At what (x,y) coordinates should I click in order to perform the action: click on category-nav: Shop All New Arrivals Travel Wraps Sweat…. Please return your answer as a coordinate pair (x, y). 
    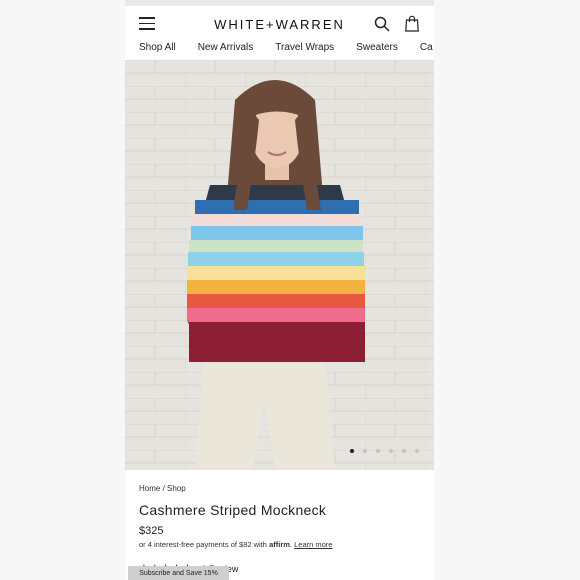
    Looking at the image, I should click on (279, 51).